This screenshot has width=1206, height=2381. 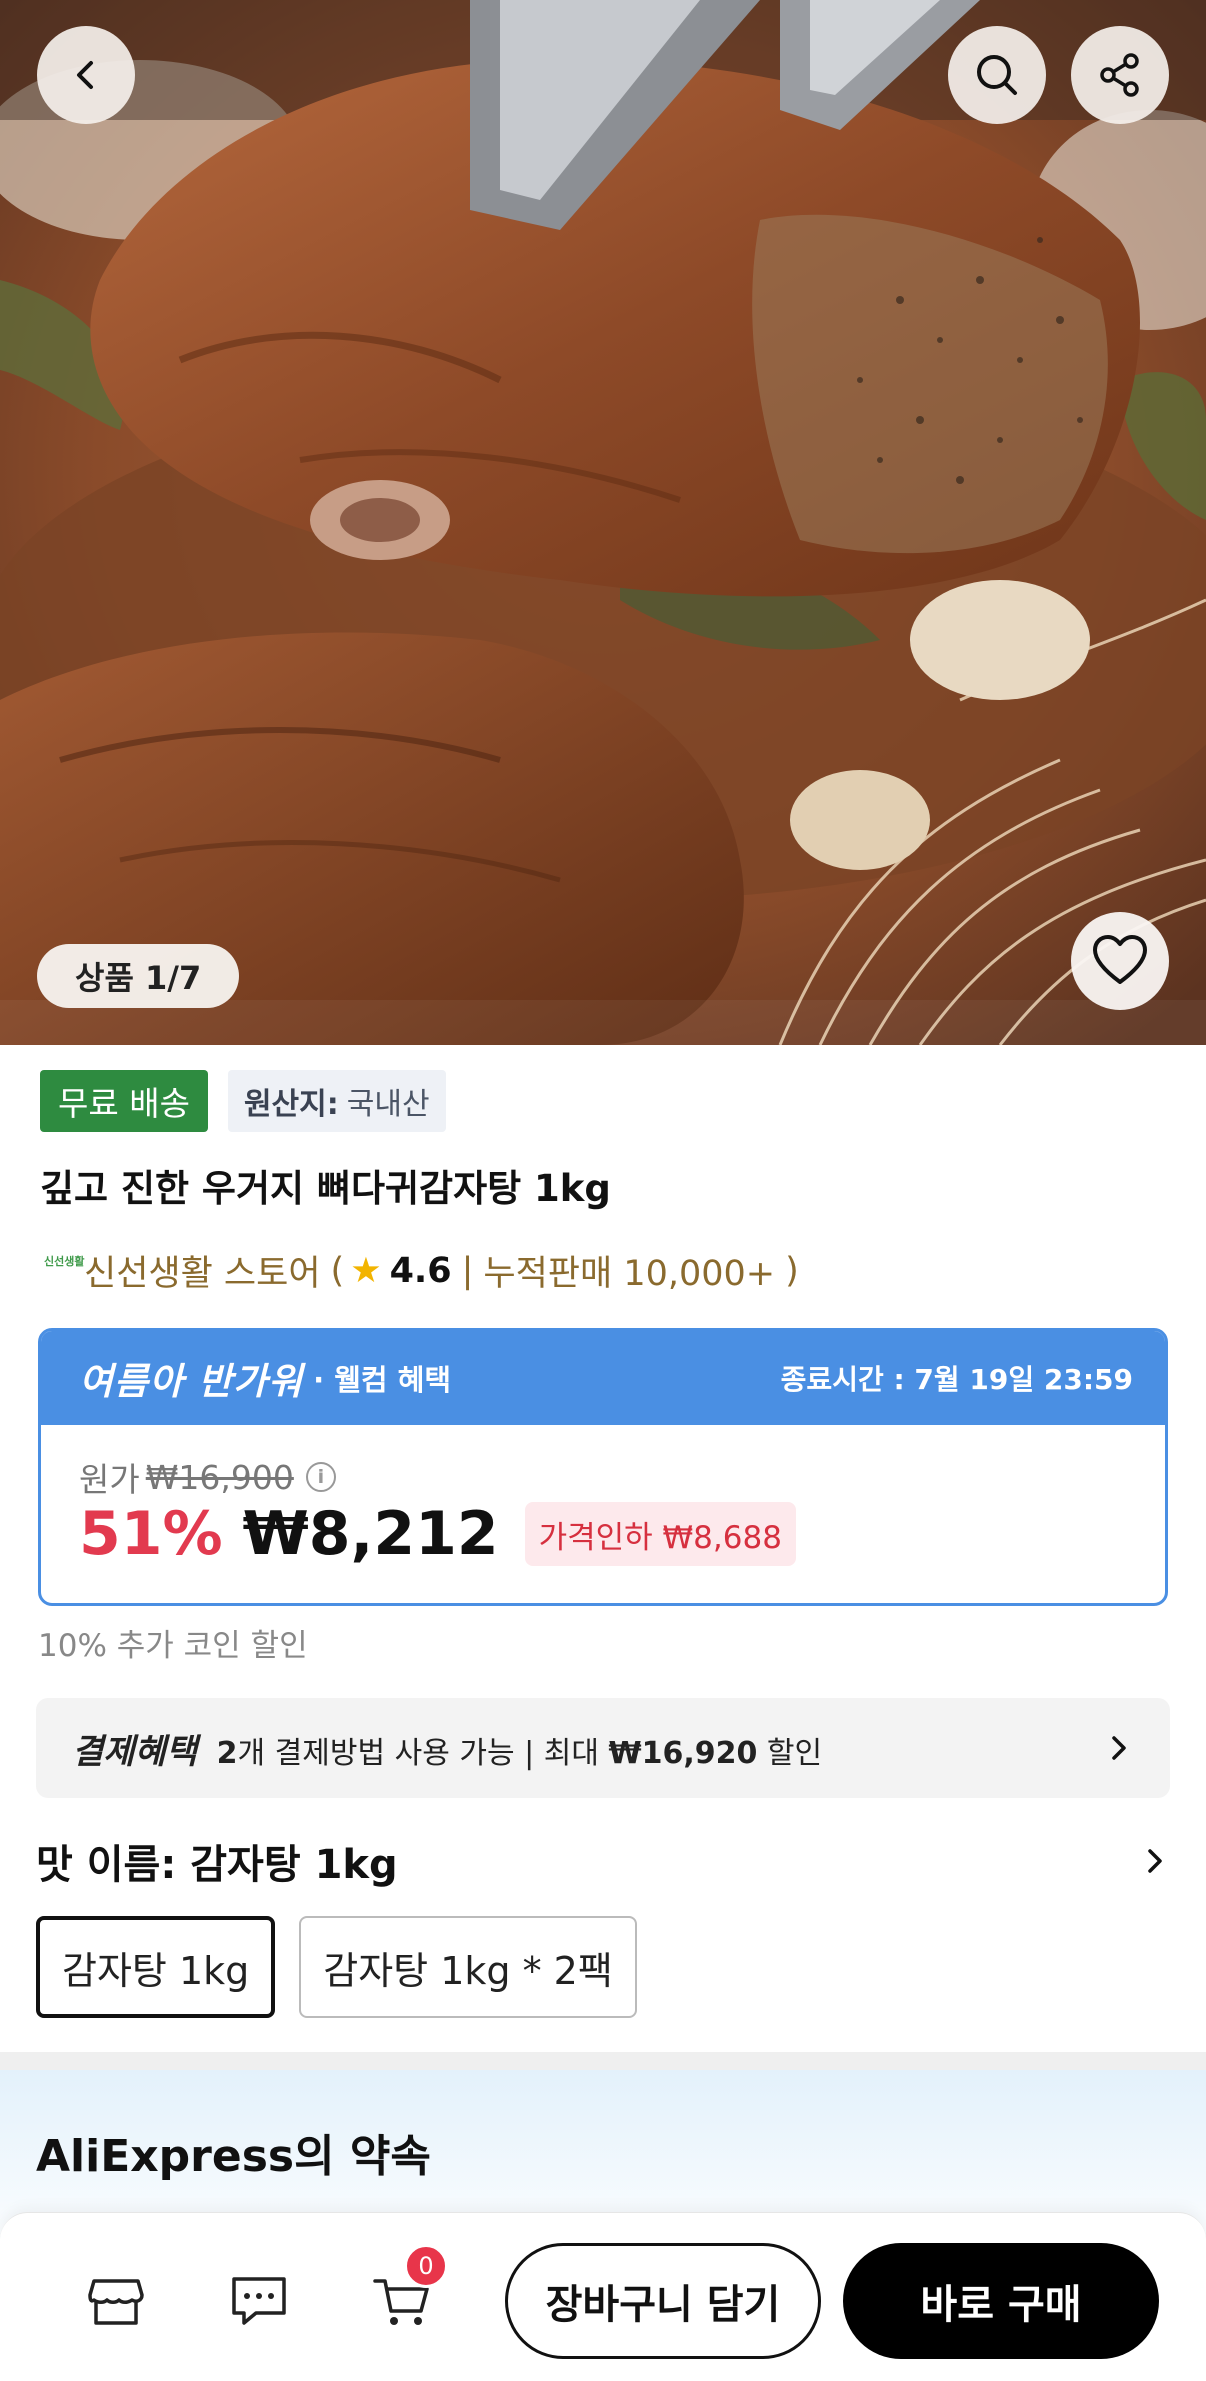 What do you see at coordinates (426, 2266) in the screenshot?
I see `cart-count-badge: 0` at bounding box center [426, 2266].